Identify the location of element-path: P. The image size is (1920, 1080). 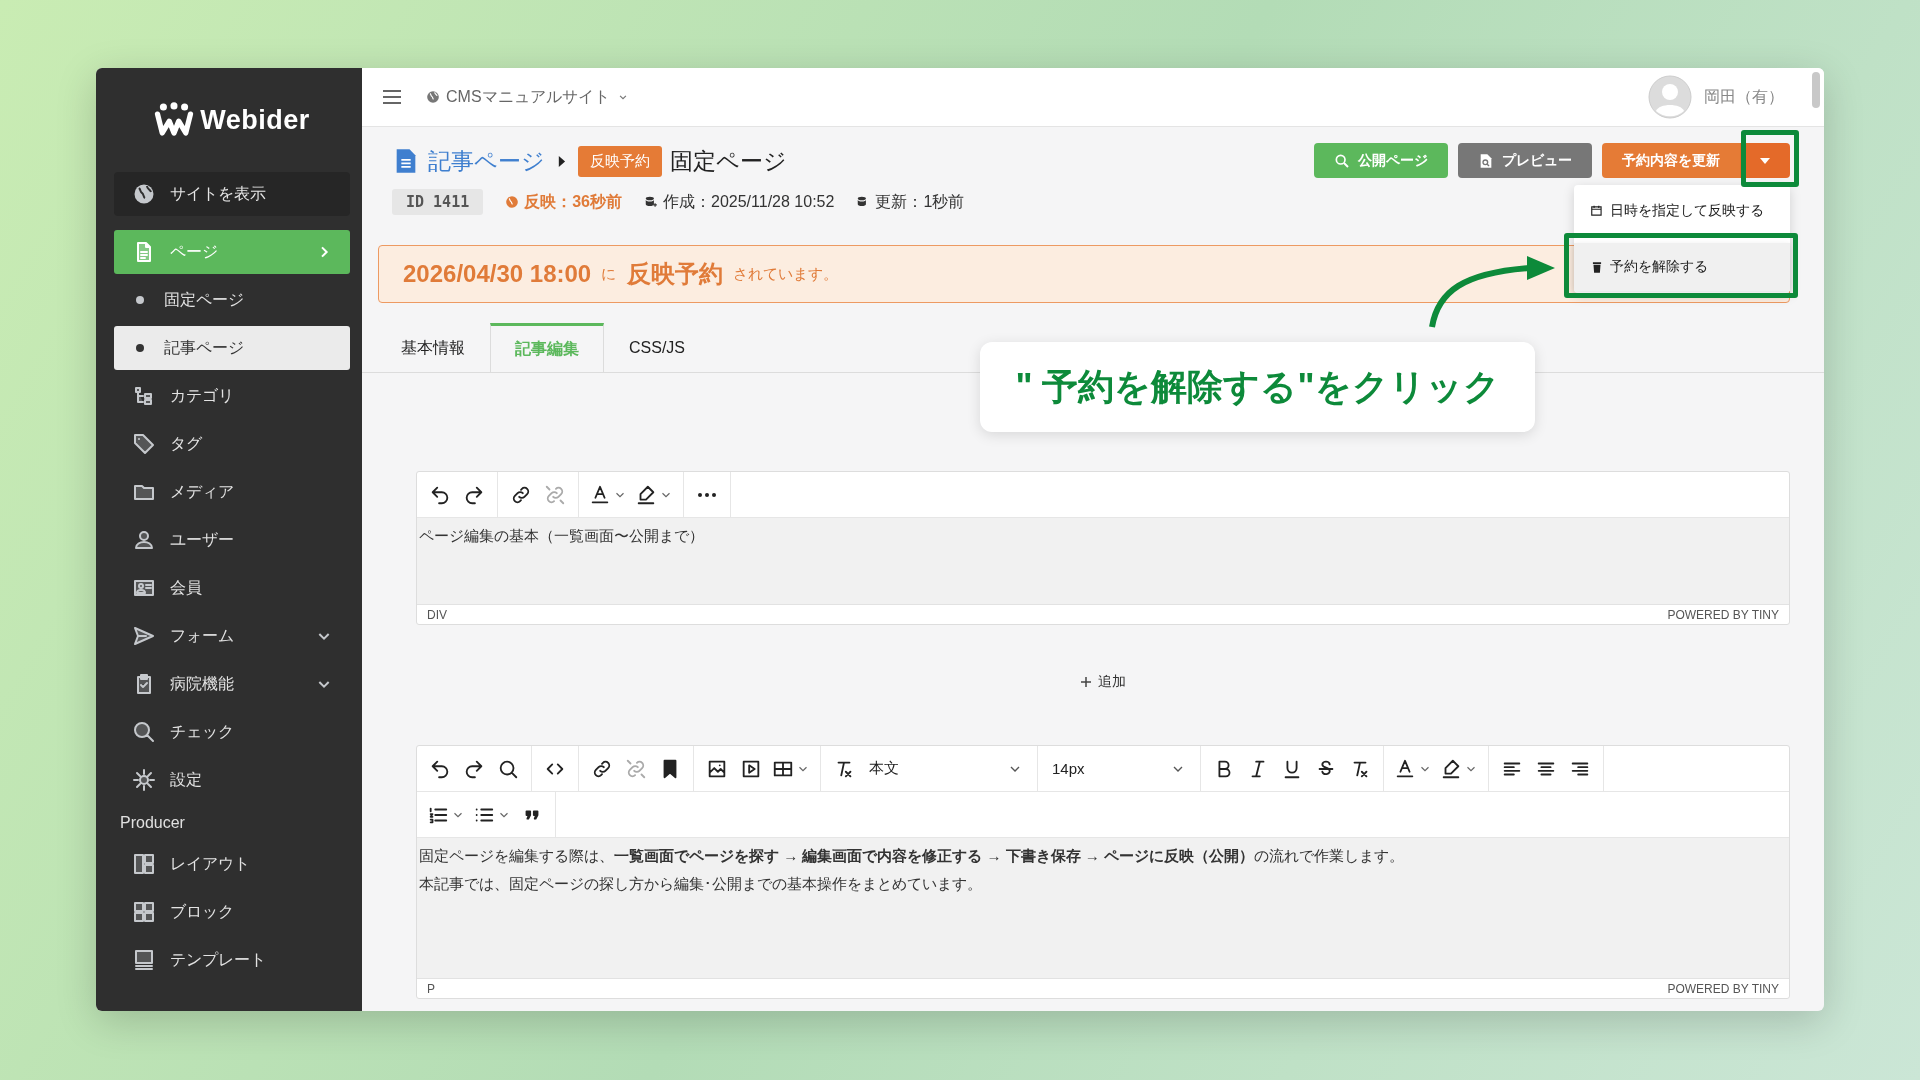
(431, 988).